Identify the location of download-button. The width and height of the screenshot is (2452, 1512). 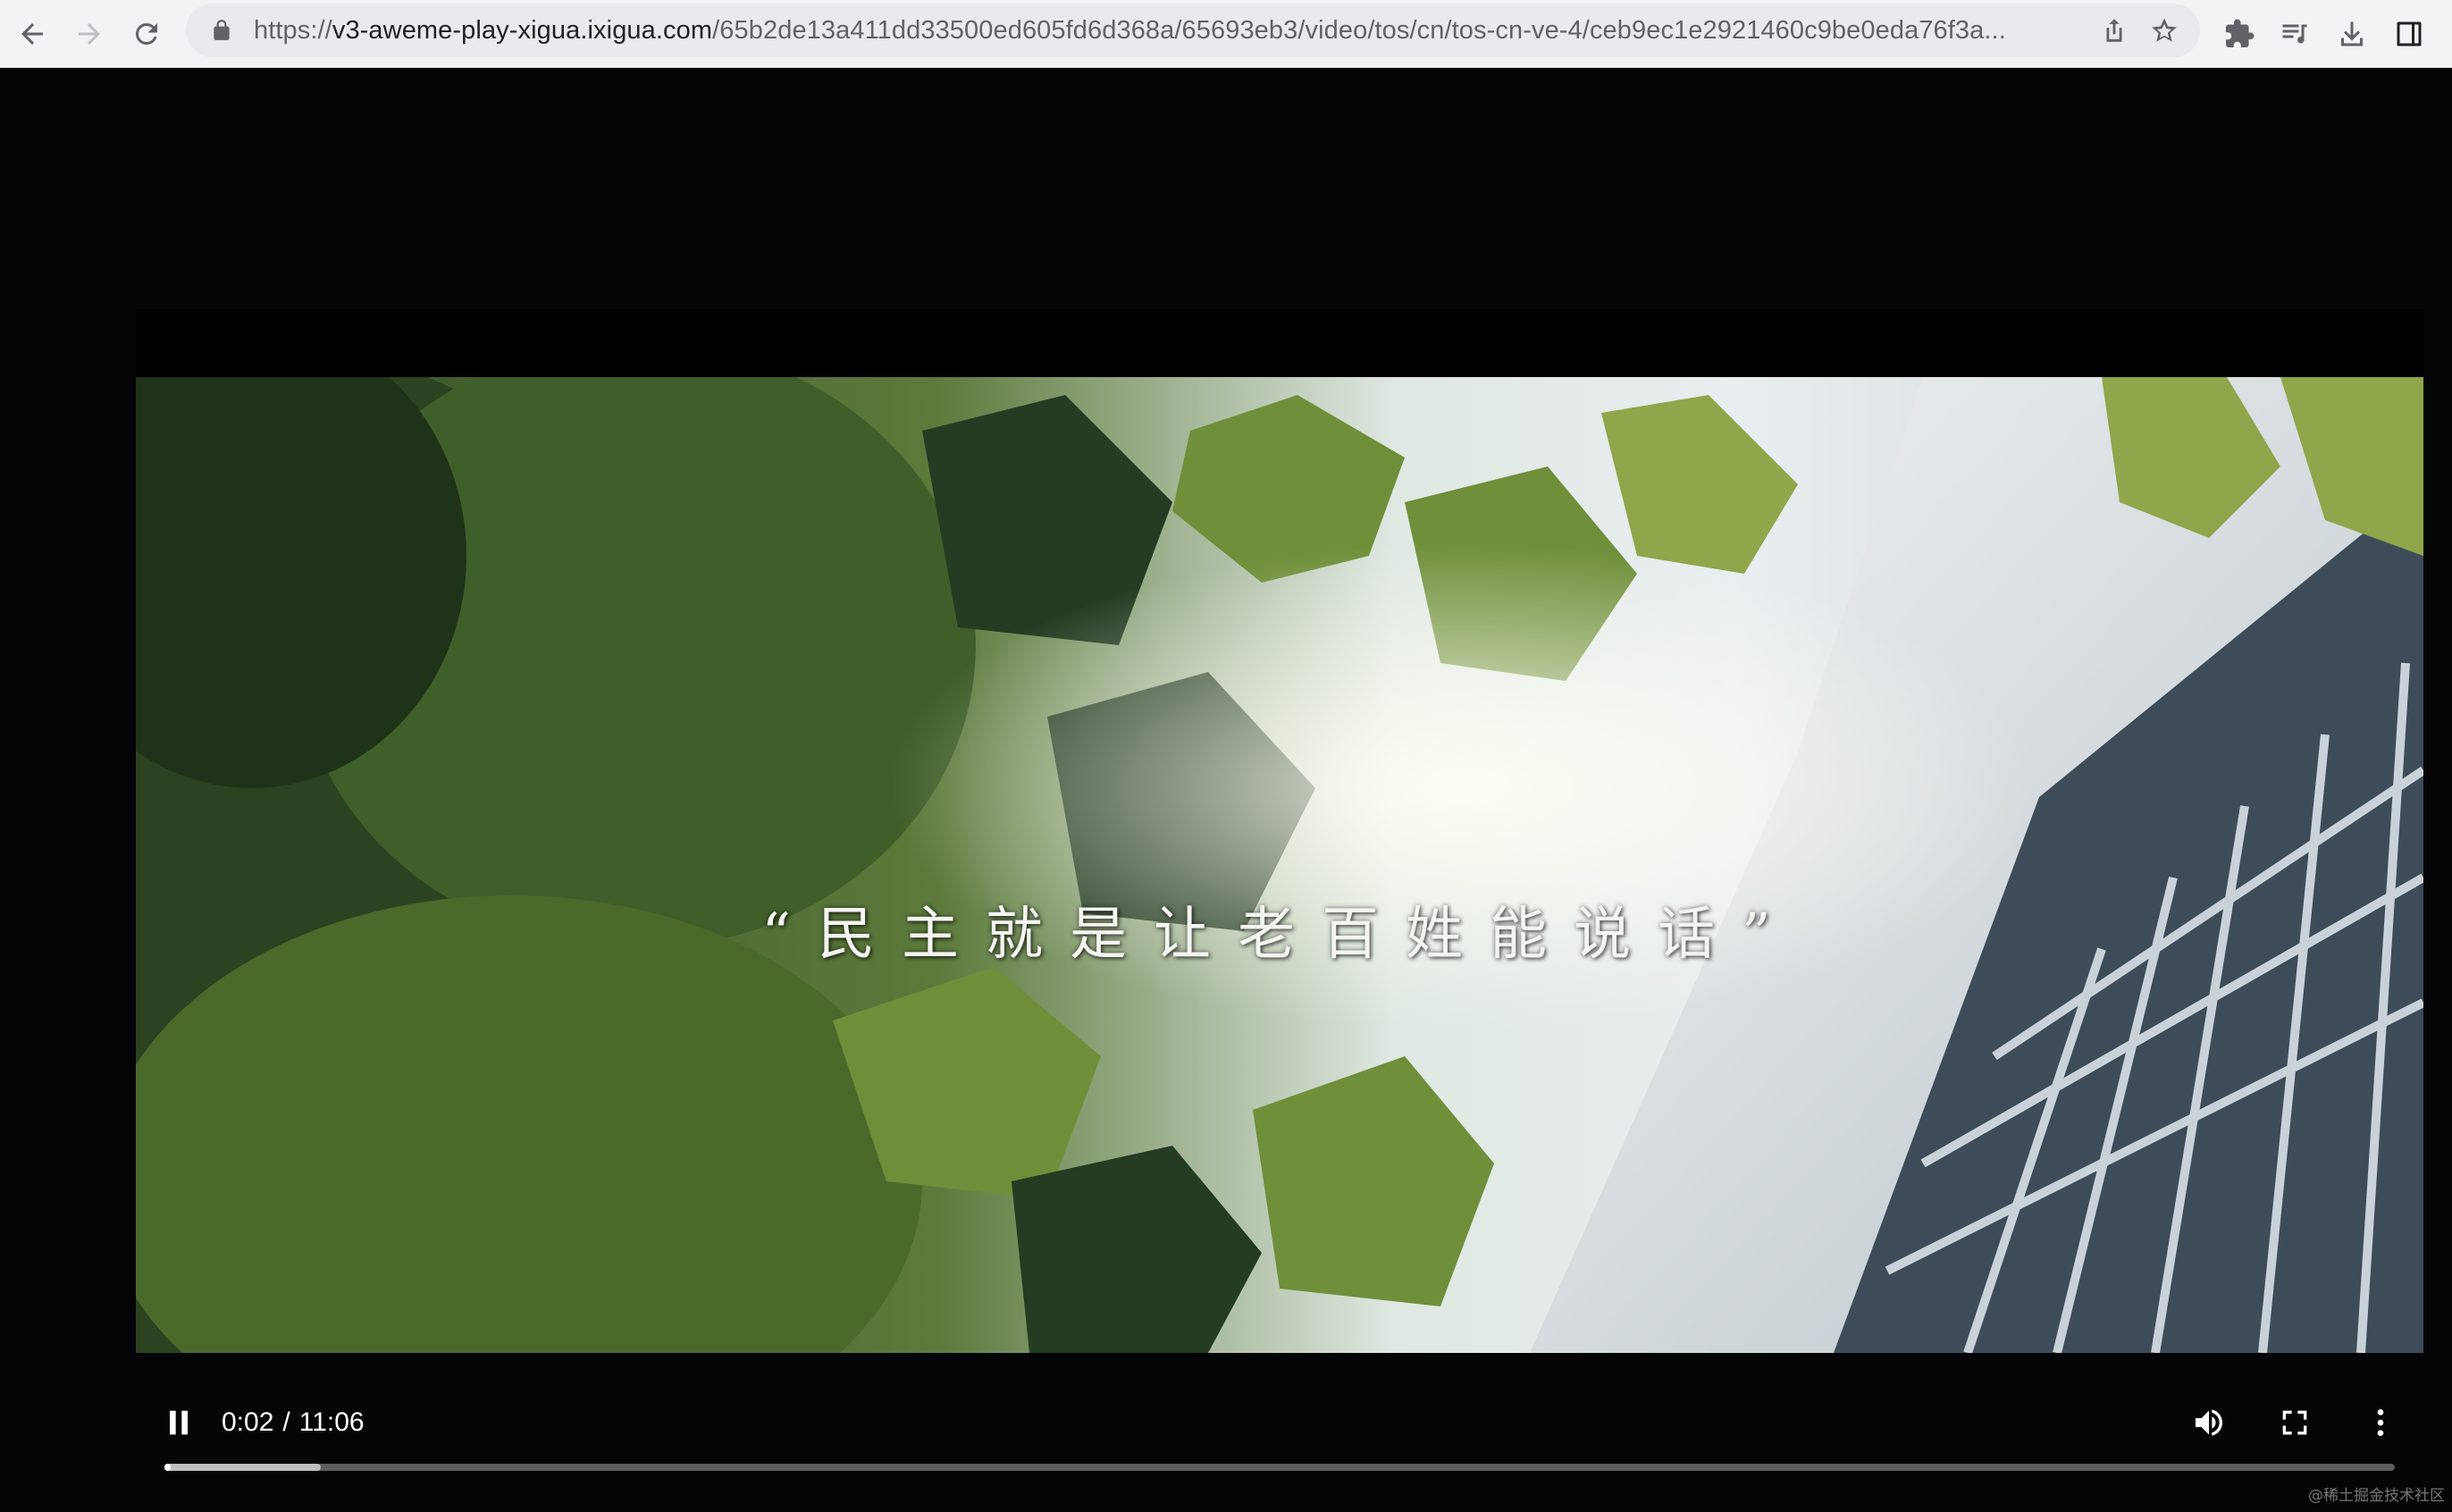
(2352, 34).